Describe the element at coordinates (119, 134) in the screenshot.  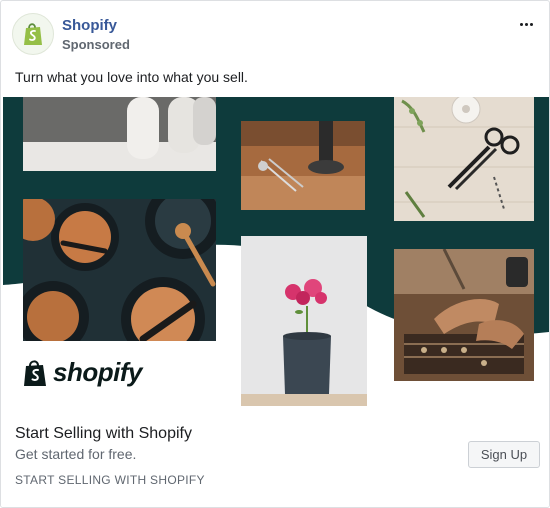
I see `photo-white-vases` at that location.